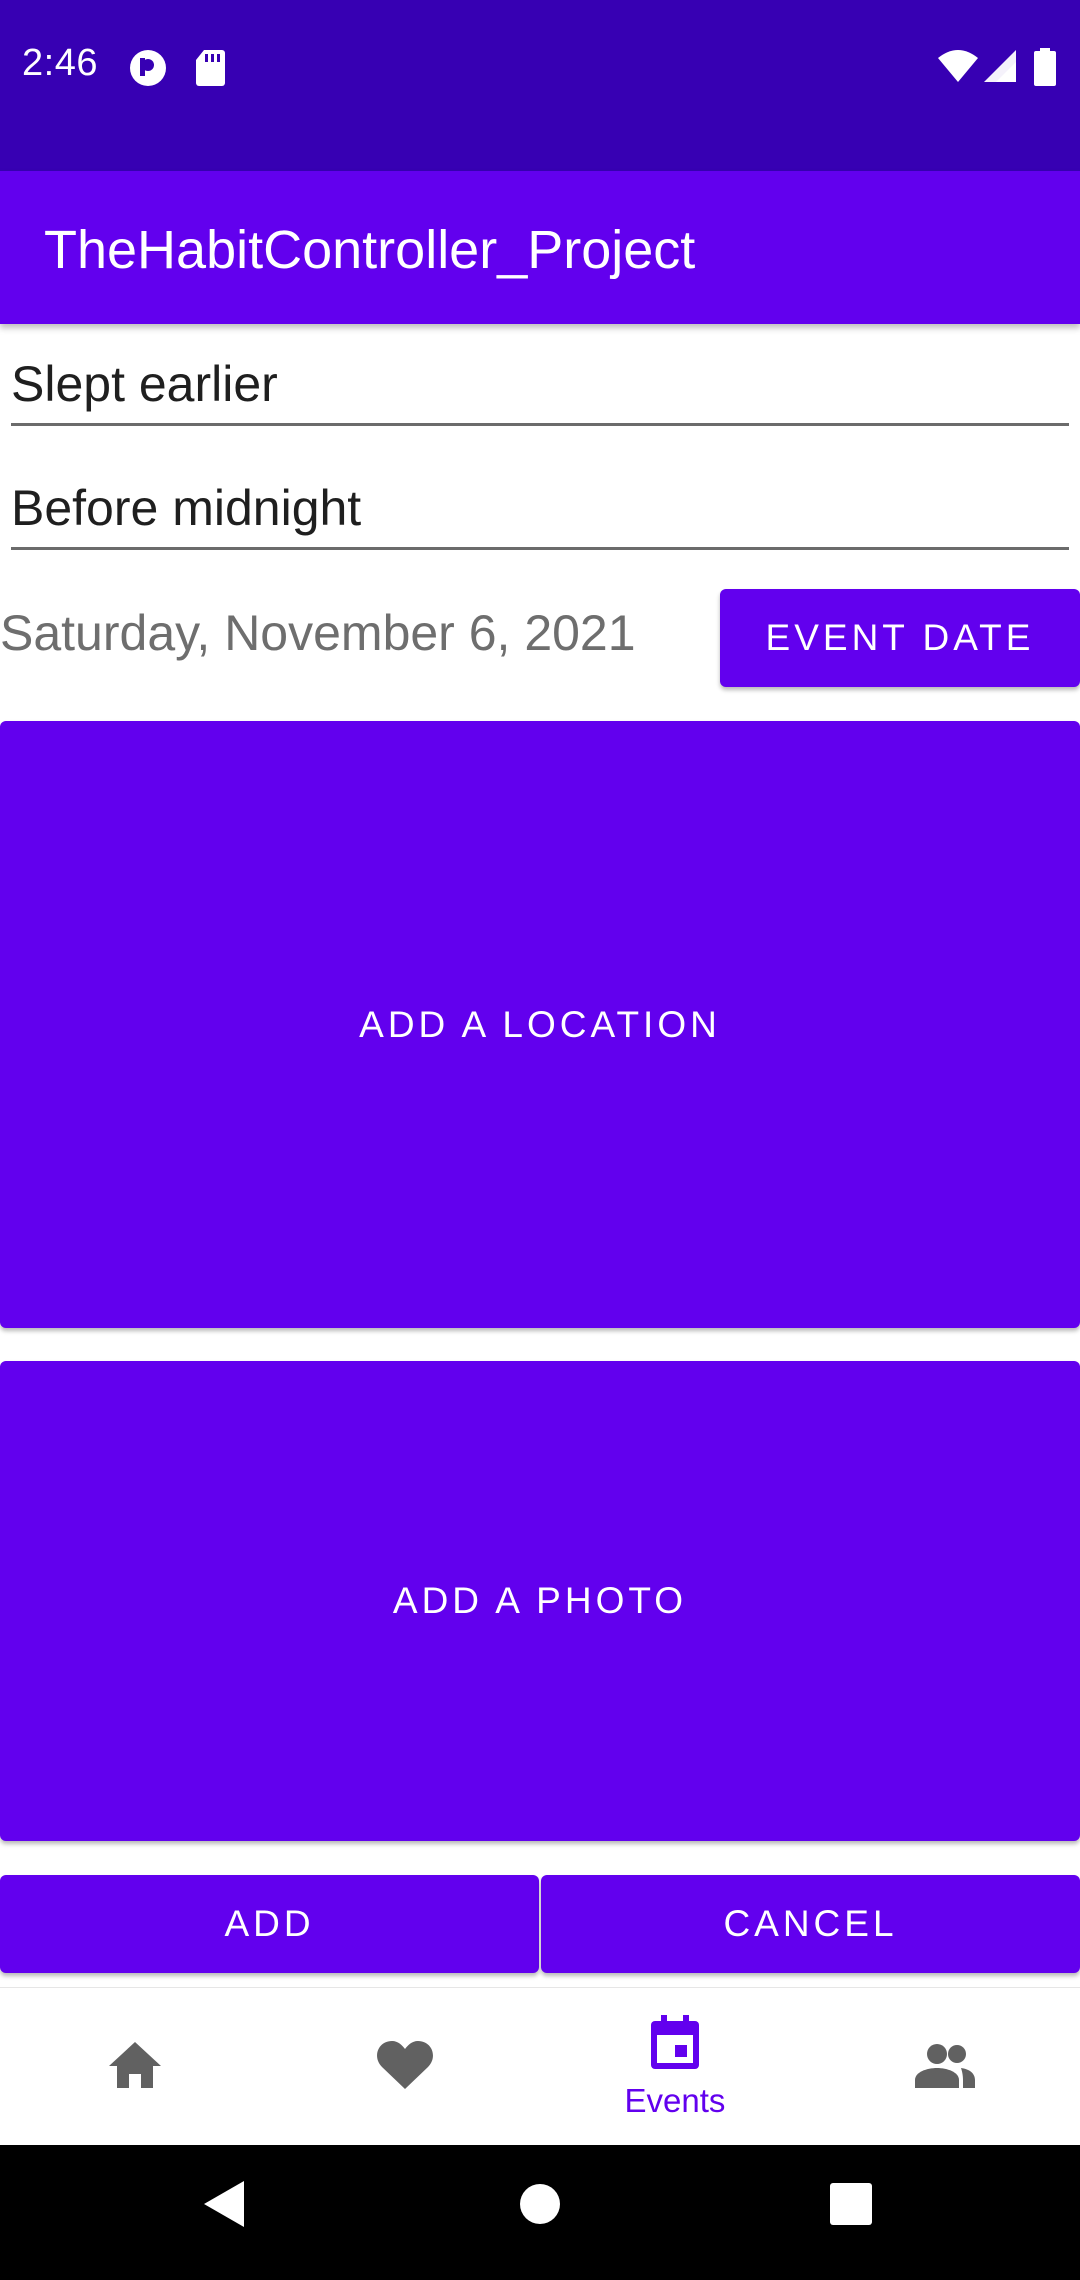 This screenshot has width=1080, height=2280. Describe the element at coordinates (675, 2100) in the screenshot. I see `nav-label-events: Events` at that location.